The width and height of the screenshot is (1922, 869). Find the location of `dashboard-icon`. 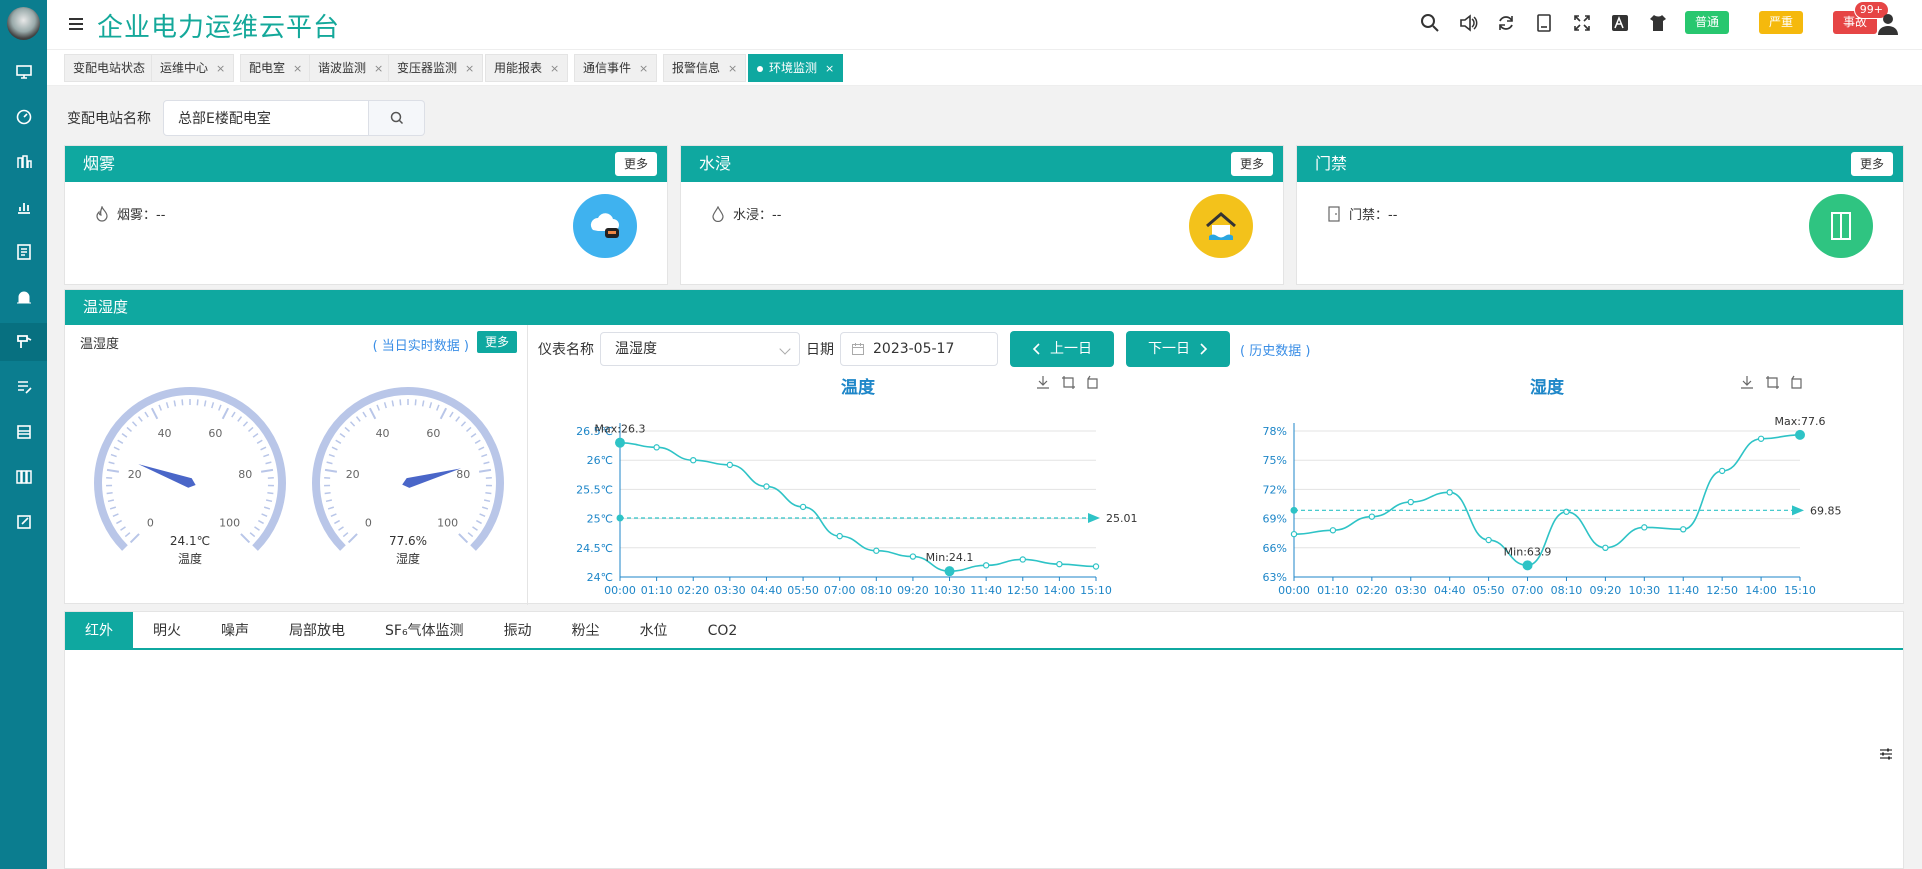

dashboard-icon is located at coordinates (23, 116).